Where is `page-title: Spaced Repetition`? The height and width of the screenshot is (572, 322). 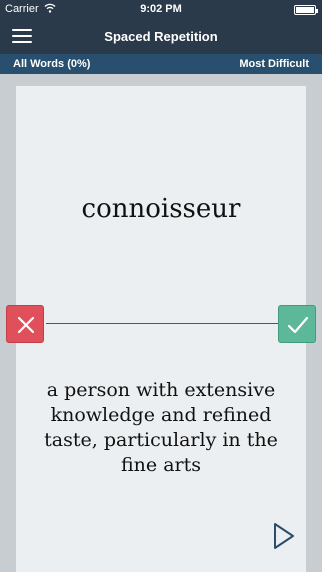
page-title: Spaced Repetition is located at coordinates (161, 36).